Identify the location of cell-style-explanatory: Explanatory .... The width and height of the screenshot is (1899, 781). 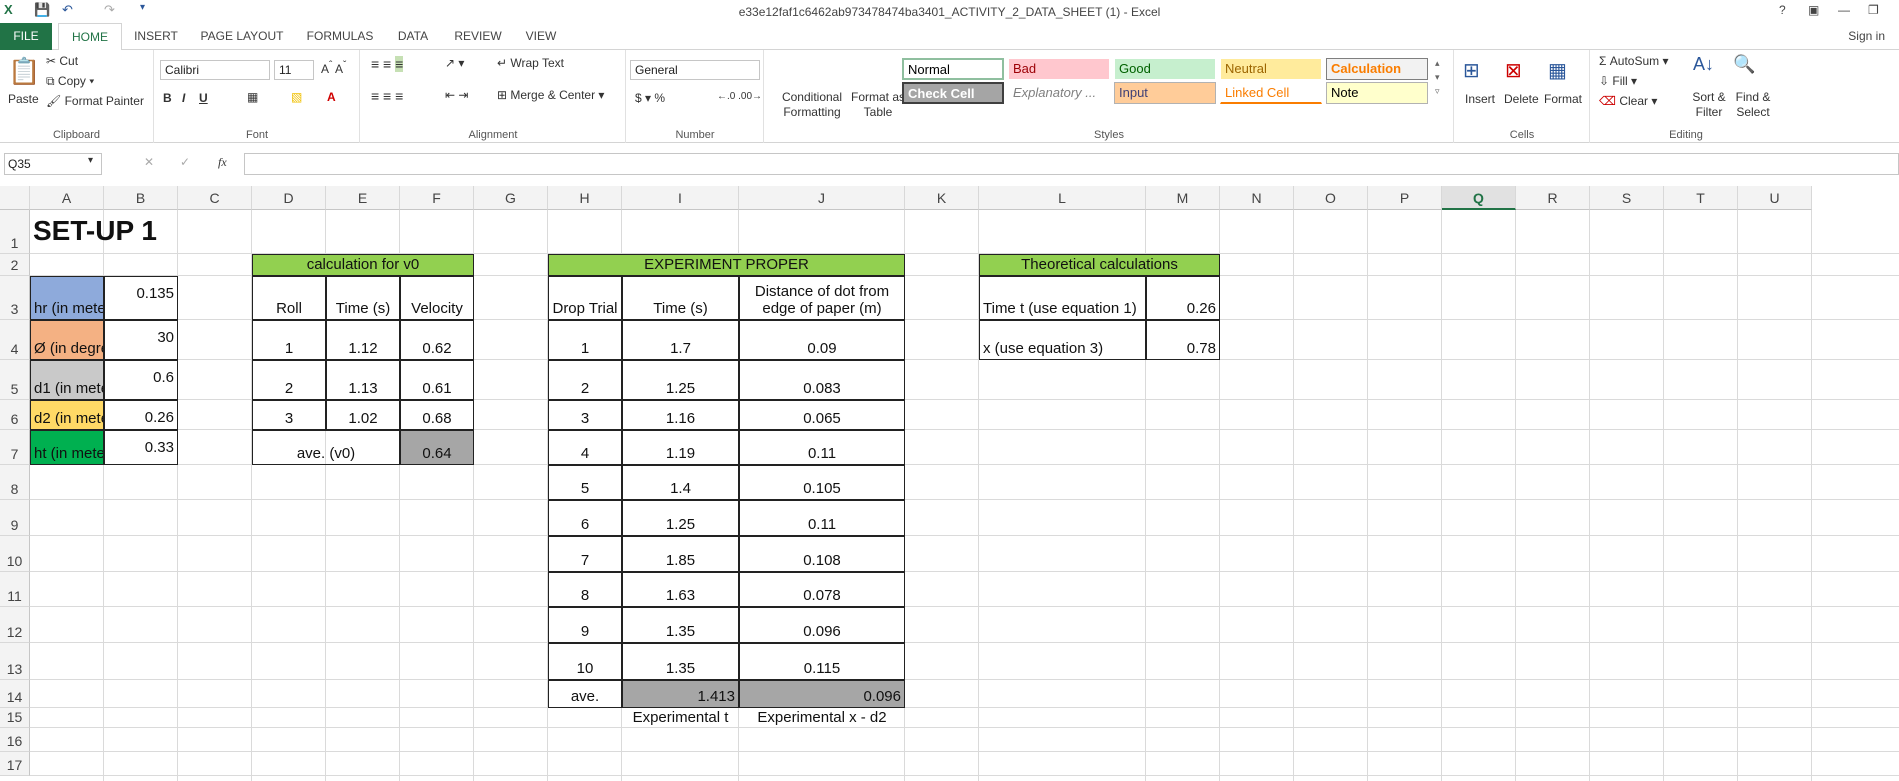
(1059, 93).